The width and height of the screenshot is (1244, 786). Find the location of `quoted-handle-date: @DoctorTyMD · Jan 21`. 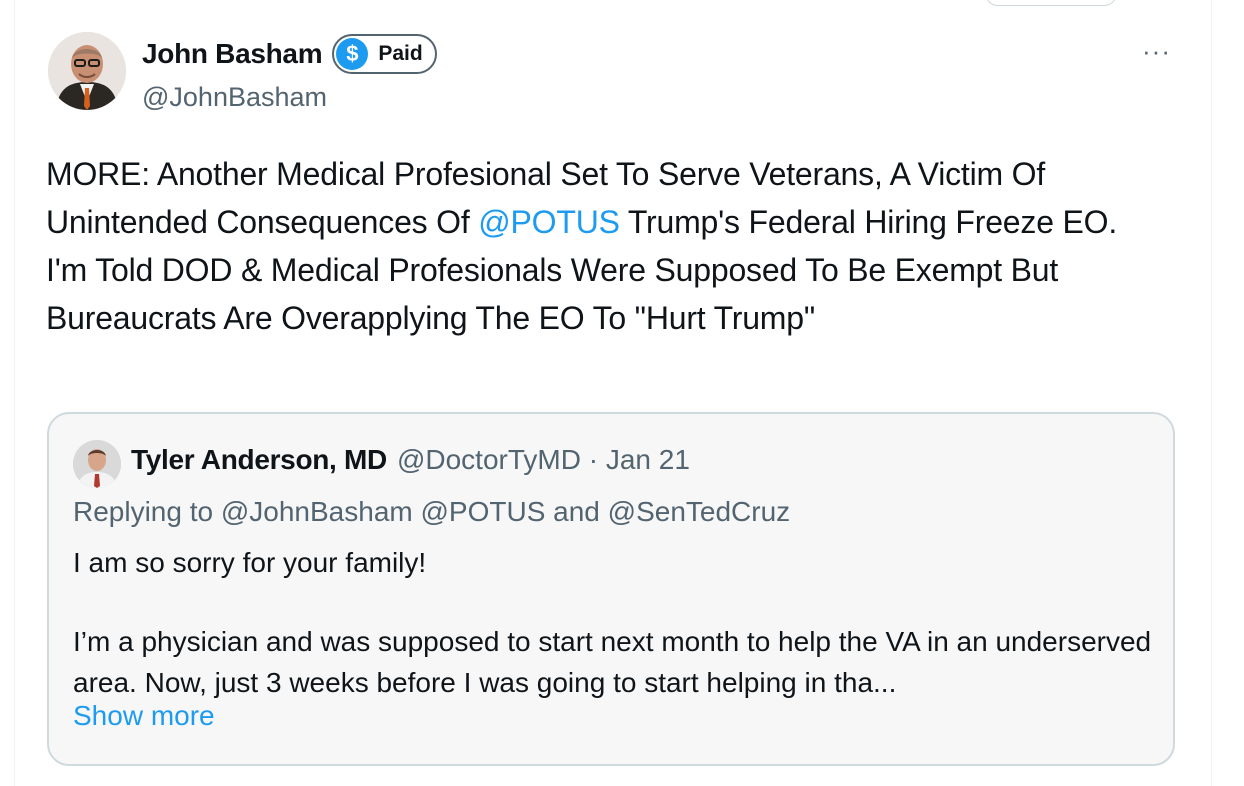

quoted-handle-date: @DoctorTyMD · Jan 21 is located at coordinates (543, 460).